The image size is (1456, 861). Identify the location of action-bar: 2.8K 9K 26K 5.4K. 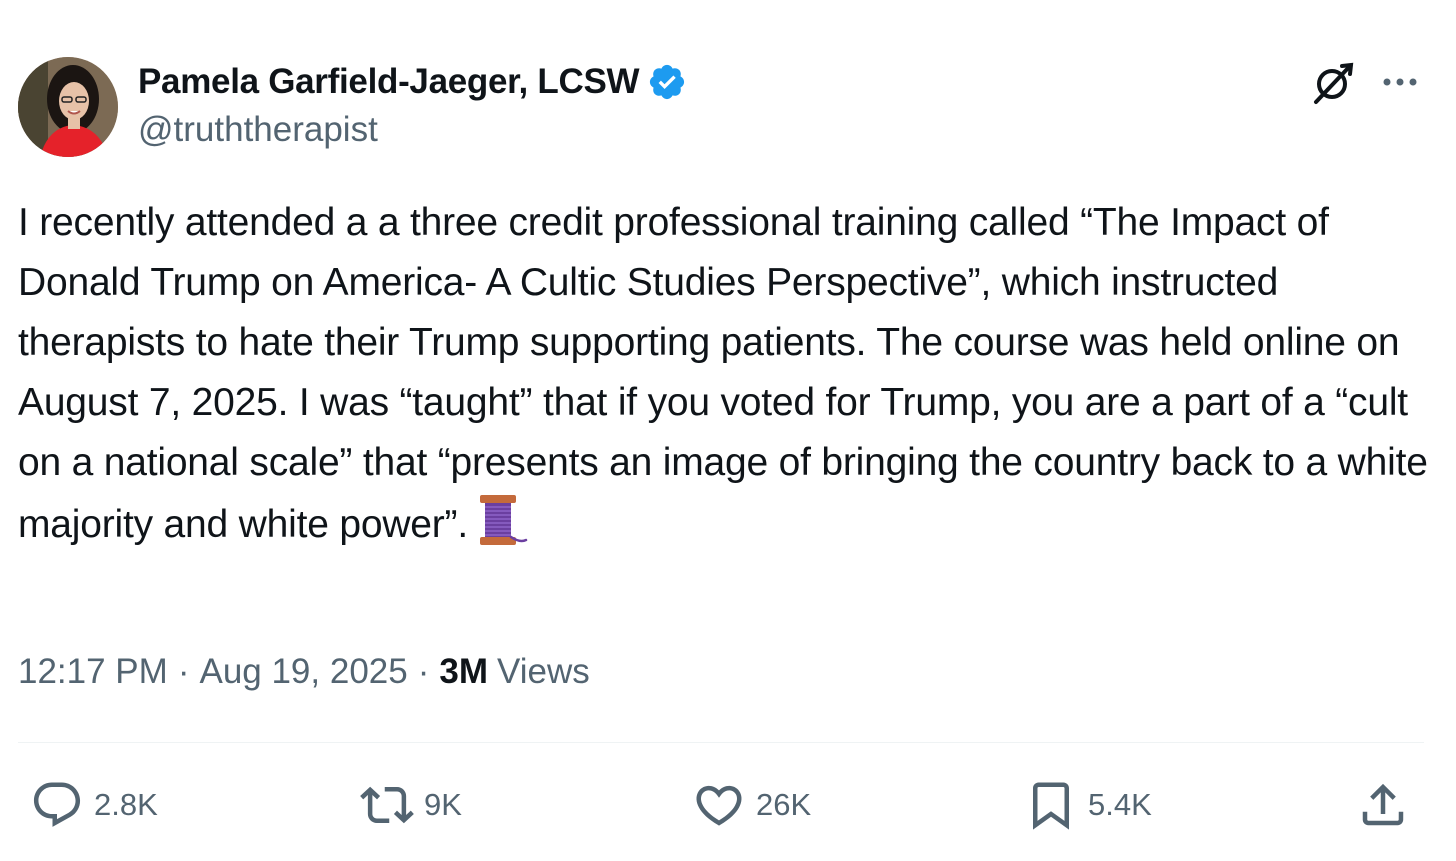
(728, 805).